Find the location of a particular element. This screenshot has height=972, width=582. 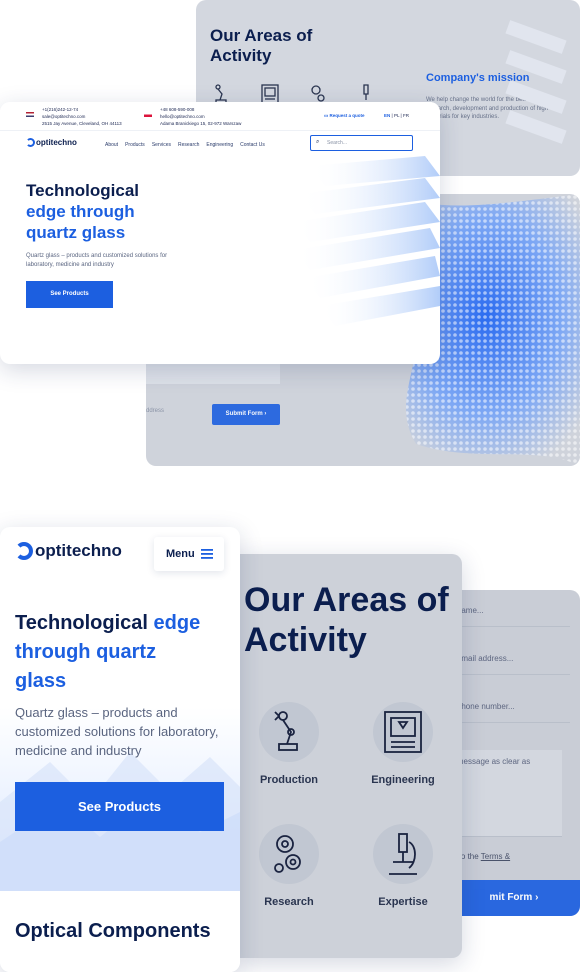

language-switcher: EN | PL | FR is located at coordinates (396, 115).